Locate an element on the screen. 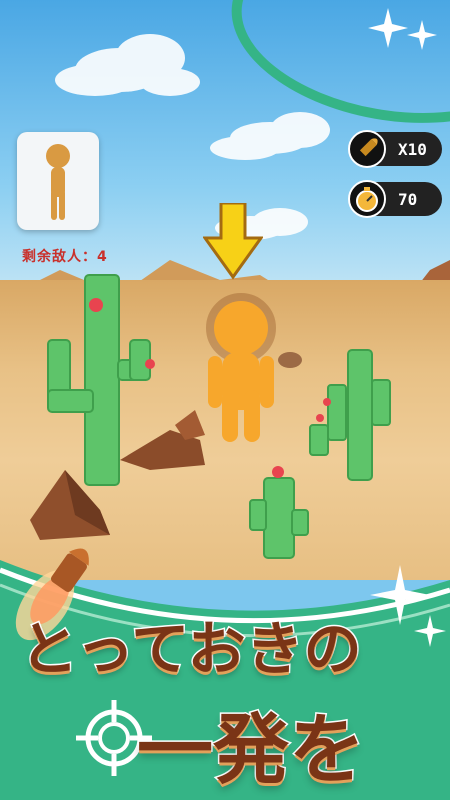 Image resolution: width=450 pixels, height=800 pixels. down-arrow-icon is located at coordinates (233, 241).